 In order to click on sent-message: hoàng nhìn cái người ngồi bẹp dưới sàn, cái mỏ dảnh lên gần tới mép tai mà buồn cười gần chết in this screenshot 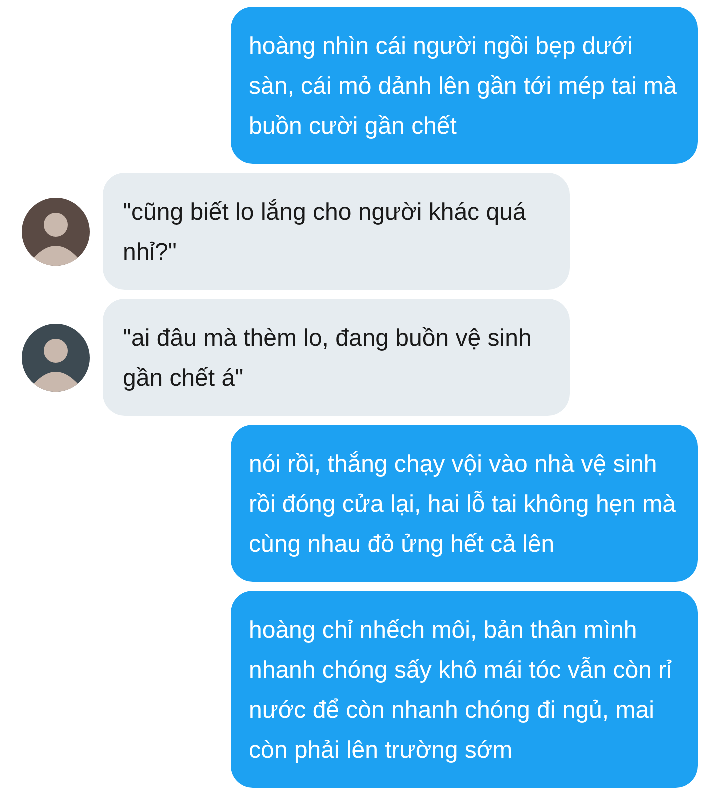, I will do `click(464, 85)`.